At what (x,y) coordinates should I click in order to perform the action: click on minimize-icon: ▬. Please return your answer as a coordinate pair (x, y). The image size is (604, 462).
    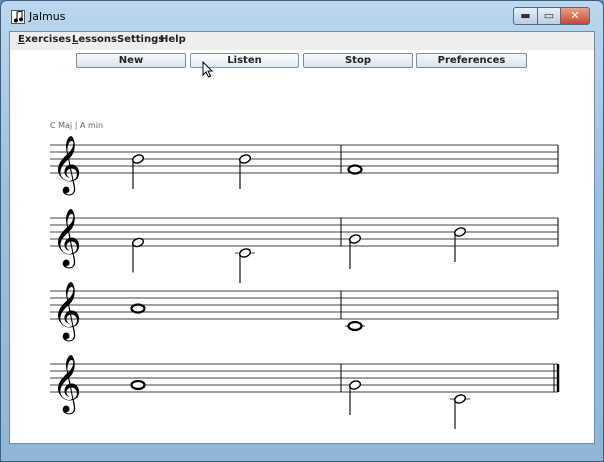
    Looking at the image, I should click on (525, 15).